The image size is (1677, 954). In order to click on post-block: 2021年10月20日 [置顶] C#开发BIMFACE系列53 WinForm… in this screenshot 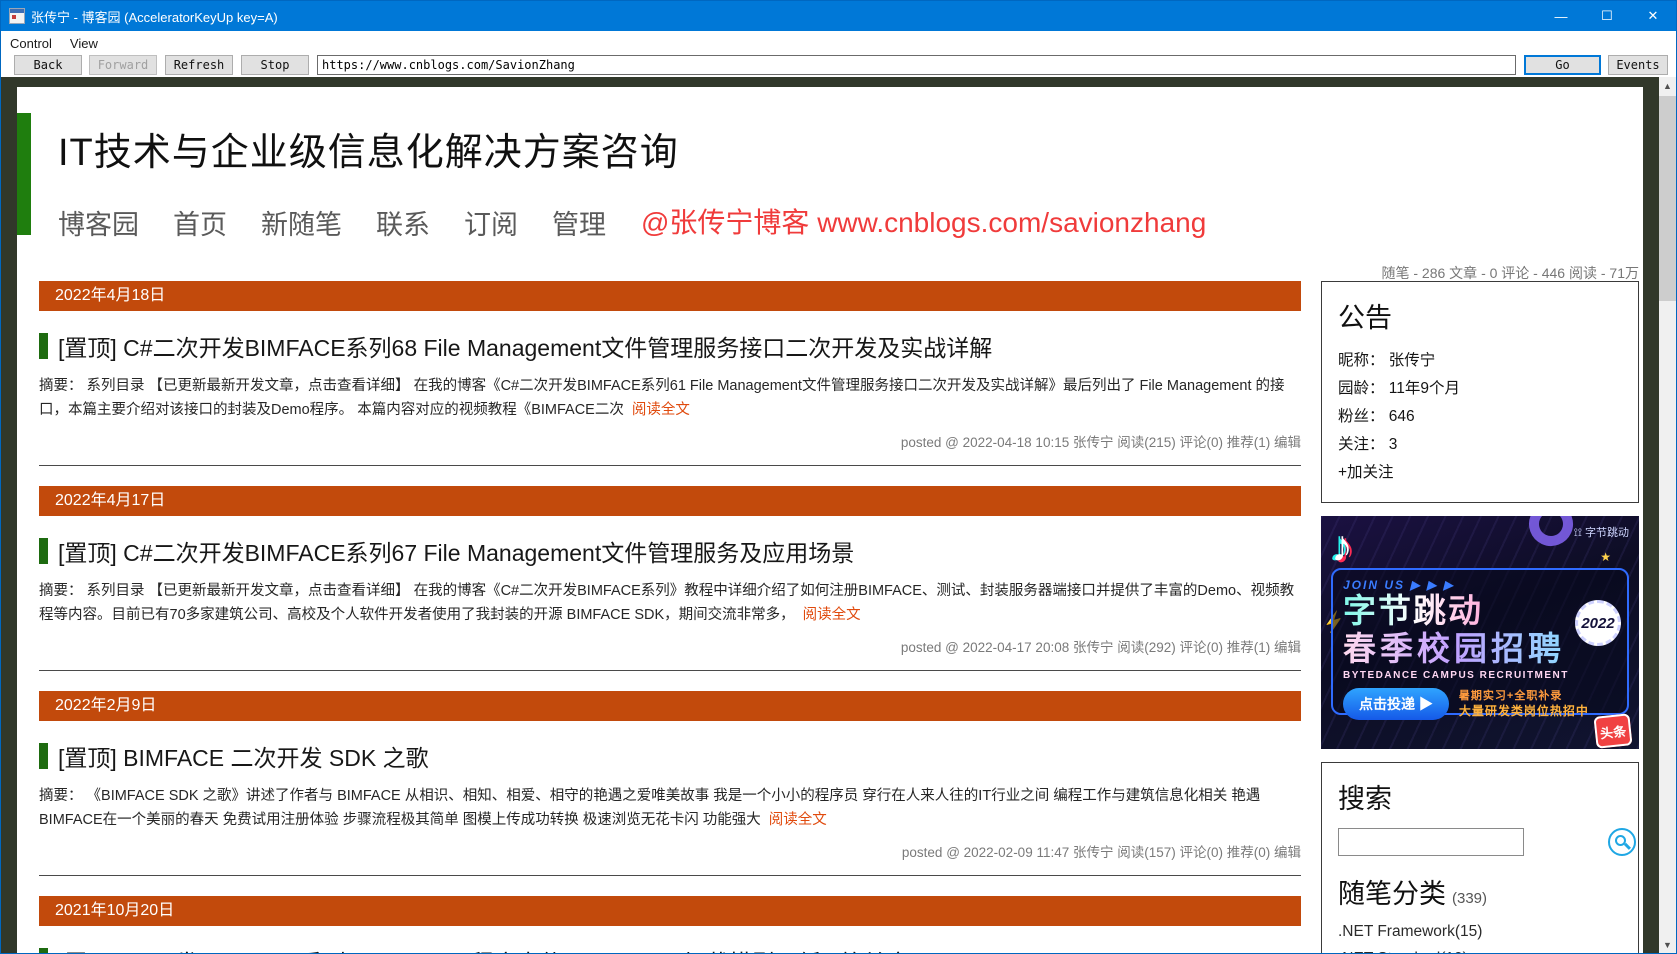, I will do `click(670, 924)`.